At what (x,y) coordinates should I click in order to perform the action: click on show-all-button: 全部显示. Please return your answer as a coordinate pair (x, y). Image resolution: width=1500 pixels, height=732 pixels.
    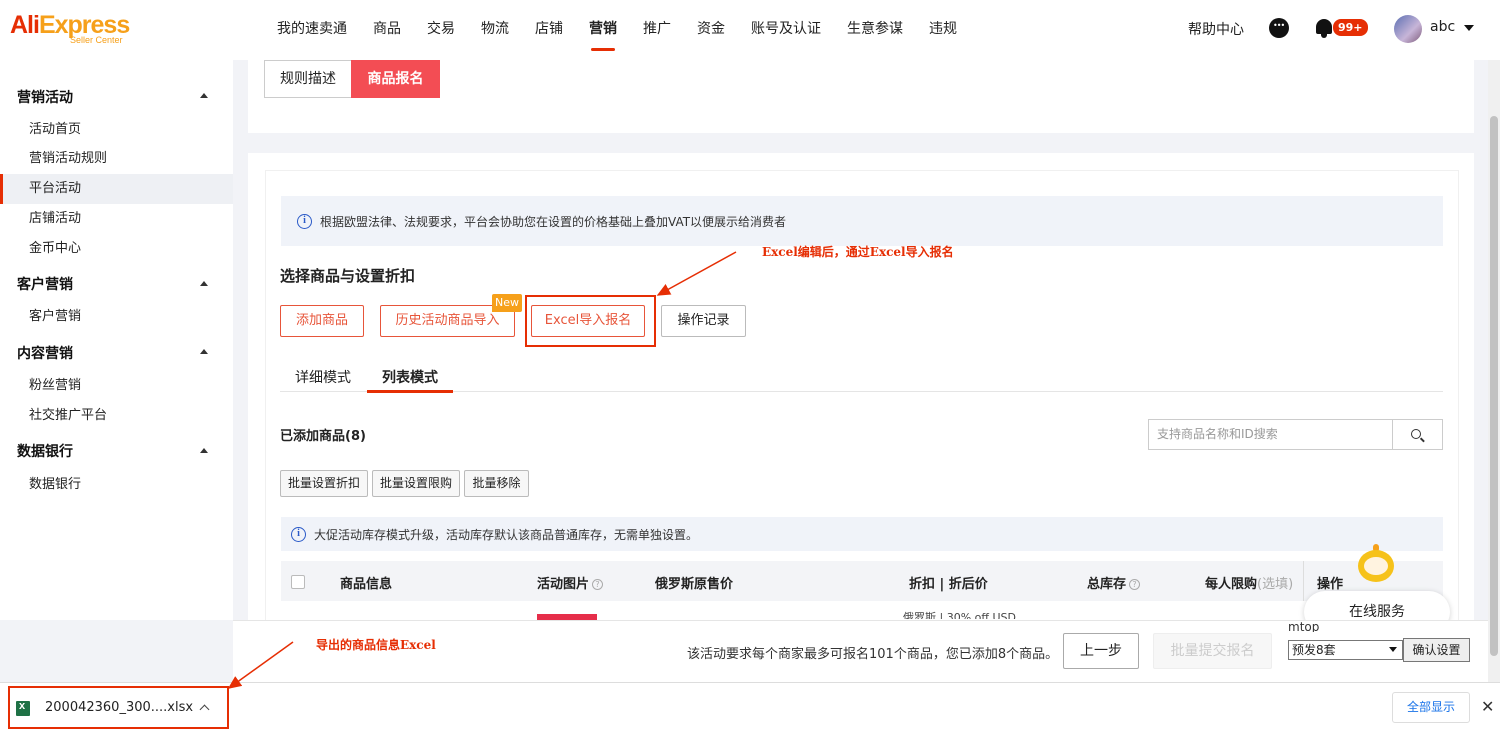
    Looking at the image, I should click on (1431, 707).